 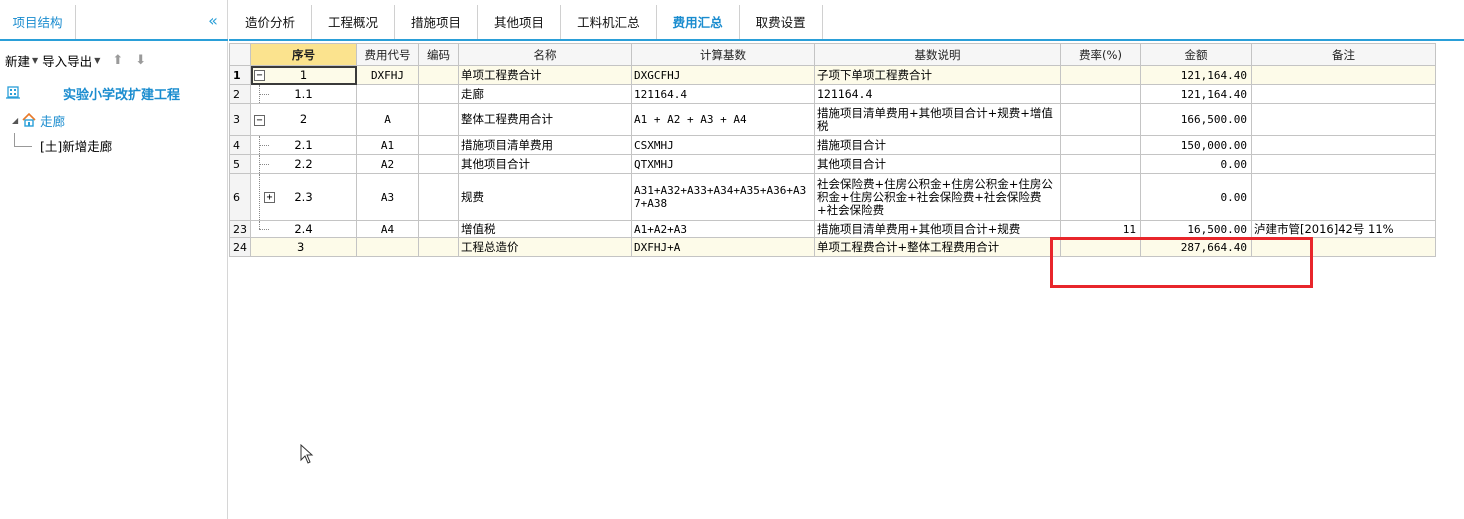 What do you see at coordinates (21, 60) in the screenshot?
I see `new-dropdown-button: 新建 ▼` at bounding box center [21, 60].